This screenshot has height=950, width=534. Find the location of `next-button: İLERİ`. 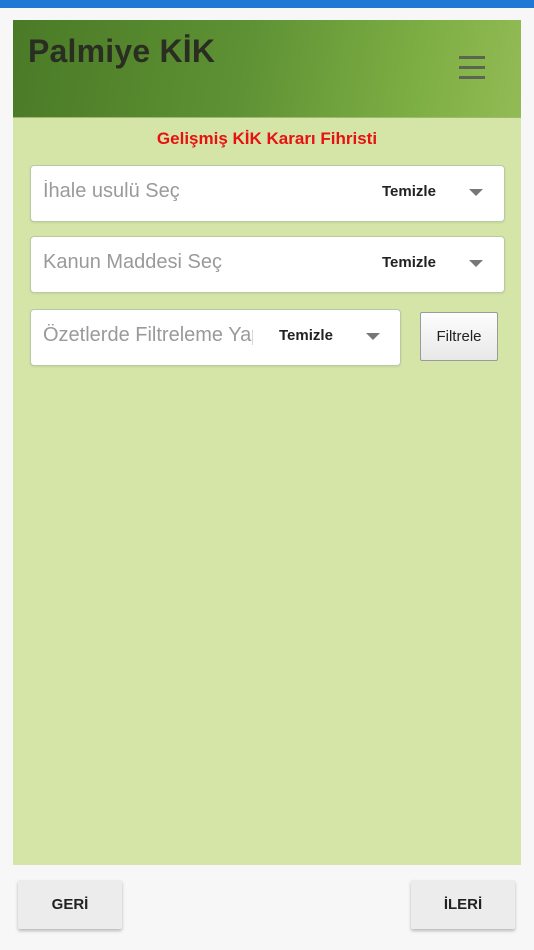

next-button: İLERİ is located at coordinates (463, 904).